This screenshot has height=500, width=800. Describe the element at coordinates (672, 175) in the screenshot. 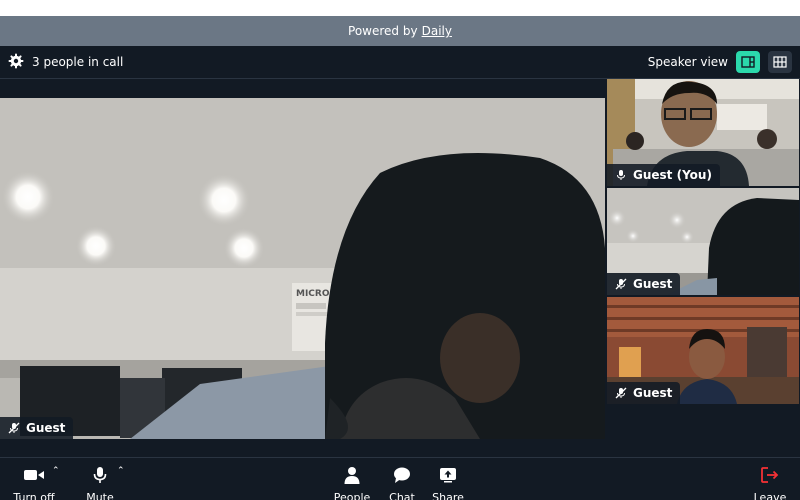

I see `participant-name: Guest (You)` at that location.